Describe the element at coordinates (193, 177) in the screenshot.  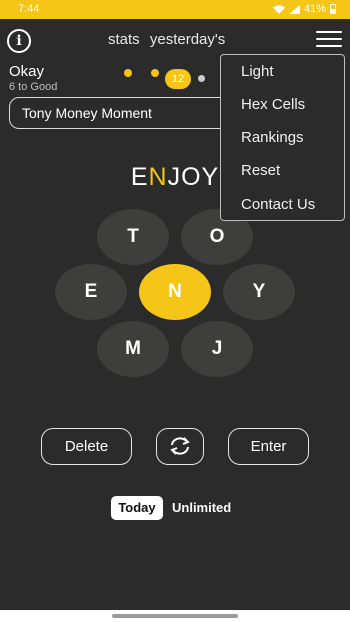
I see `current-word-end: JOY` at that location.